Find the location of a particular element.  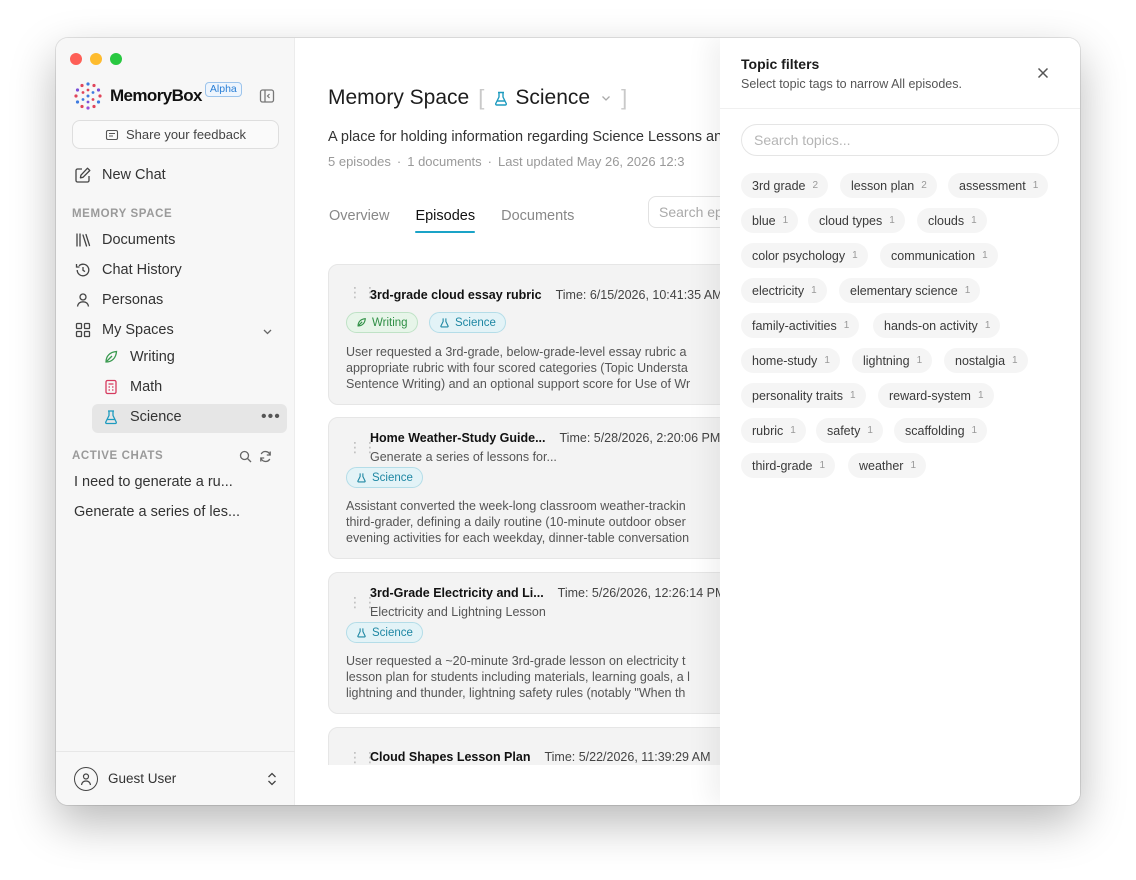

share-feedback-button: Share your feedback is located at coordinates (175, 134).